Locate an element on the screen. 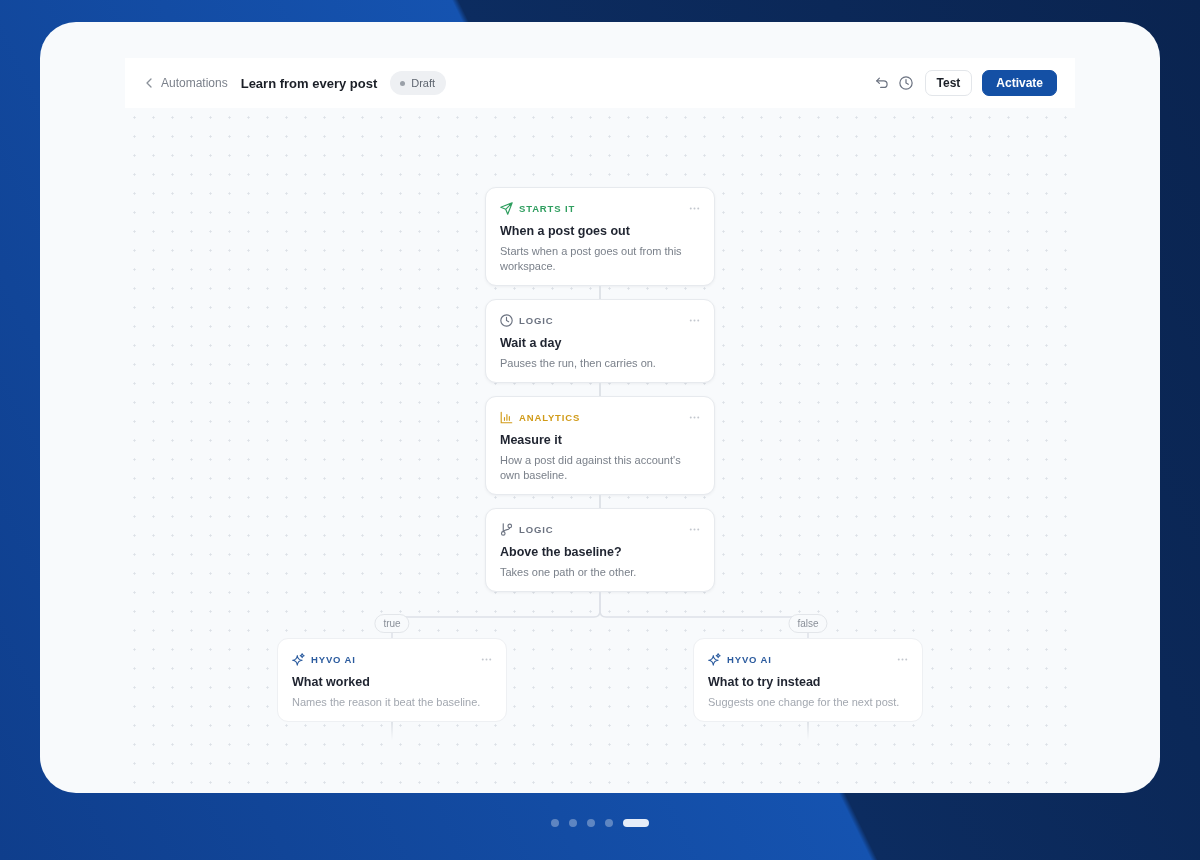 The image size is (1200, 860). status-label: Draft is located at coordinates (423, 83).